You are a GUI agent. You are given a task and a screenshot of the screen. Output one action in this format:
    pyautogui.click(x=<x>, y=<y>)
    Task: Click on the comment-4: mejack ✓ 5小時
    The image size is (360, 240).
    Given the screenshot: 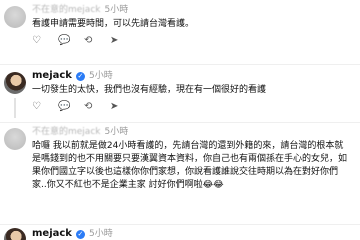 What is the action you would take?
    pyautogui.click(x=192, y=234)
    